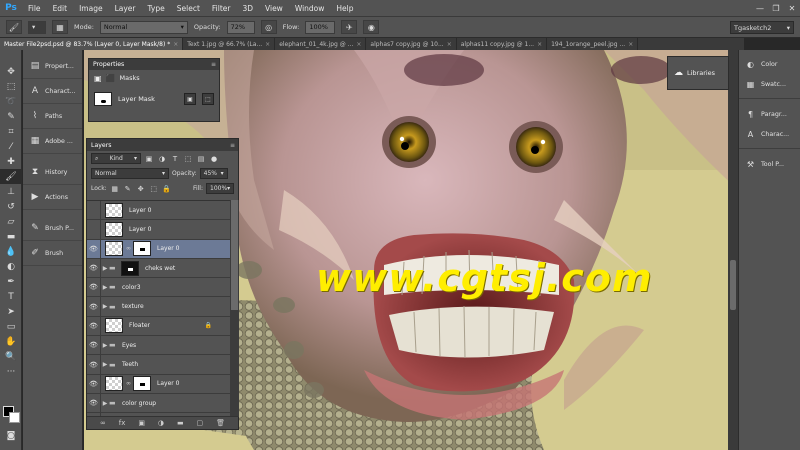  I want to click on document-tab: elephant_01_4k.jpg @ ... ×, so click(321, 44).